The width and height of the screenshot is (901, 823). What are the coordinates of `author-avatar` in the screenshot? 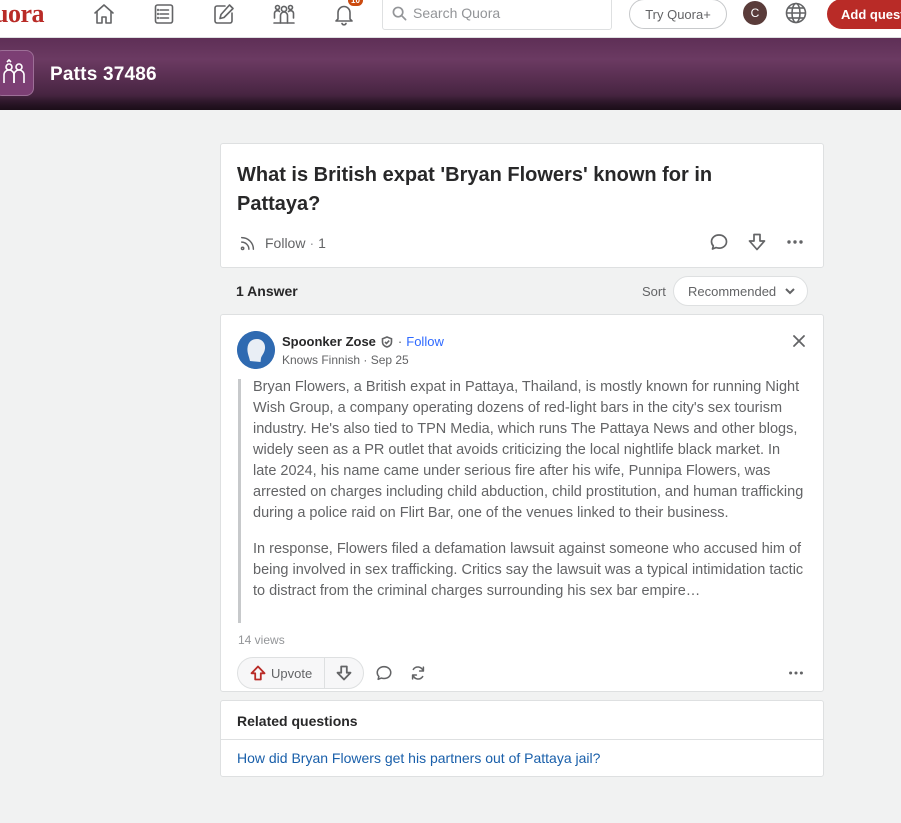 It's located at (256, 350).